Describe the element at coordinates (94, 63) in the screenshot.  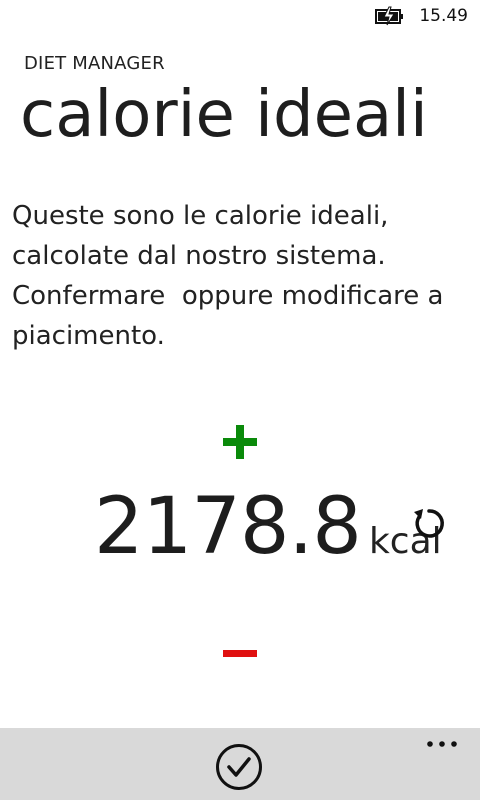
I see `app-title: DIET MANAGER` at that location.